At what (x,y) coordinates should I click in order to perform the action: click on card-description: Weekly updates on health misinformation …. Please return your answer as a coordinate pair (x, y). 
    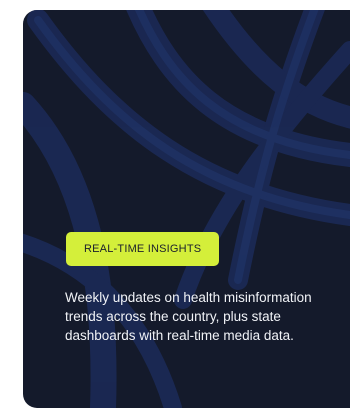
    Looking at the image, I should click on (188, 316).